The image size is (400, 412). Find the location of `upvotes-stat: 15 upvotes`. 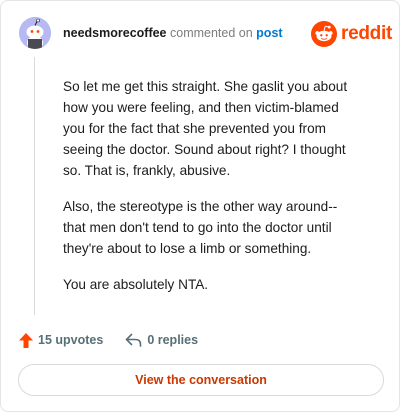

upvotes-stat: 15 upvotes is located at coordinates (61, 340).